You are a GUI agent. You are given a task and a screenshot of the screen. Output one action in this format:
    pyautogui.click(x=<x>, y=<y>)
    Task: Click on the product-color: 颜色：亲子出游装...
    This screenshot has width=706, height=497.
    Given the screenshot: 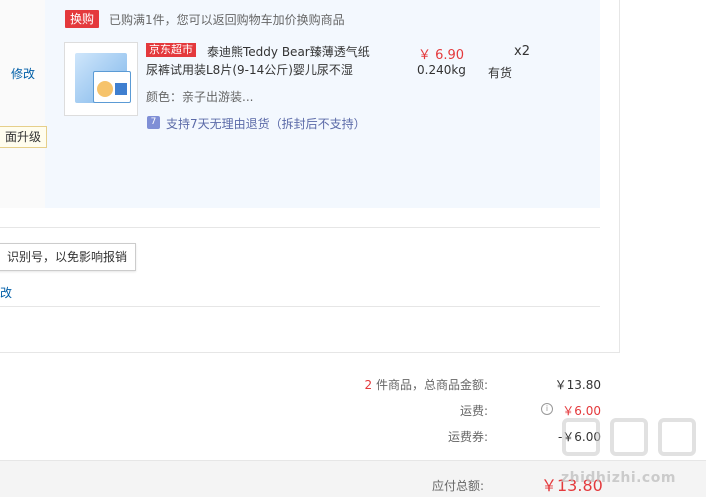 What is the action you would take?
    pyautogui.click(x=200, y=97)
    